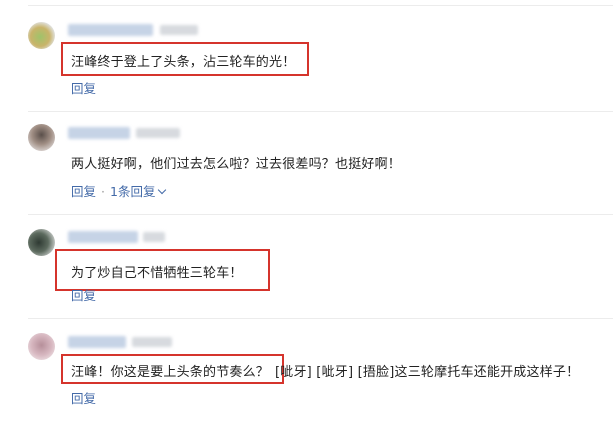 The image size is (613, 426). Describe the element at coordinates (183, 62) in the screenshot. I see `comment-text: 汪峰终于登上了头条，沾三轮车的光！` at that location.